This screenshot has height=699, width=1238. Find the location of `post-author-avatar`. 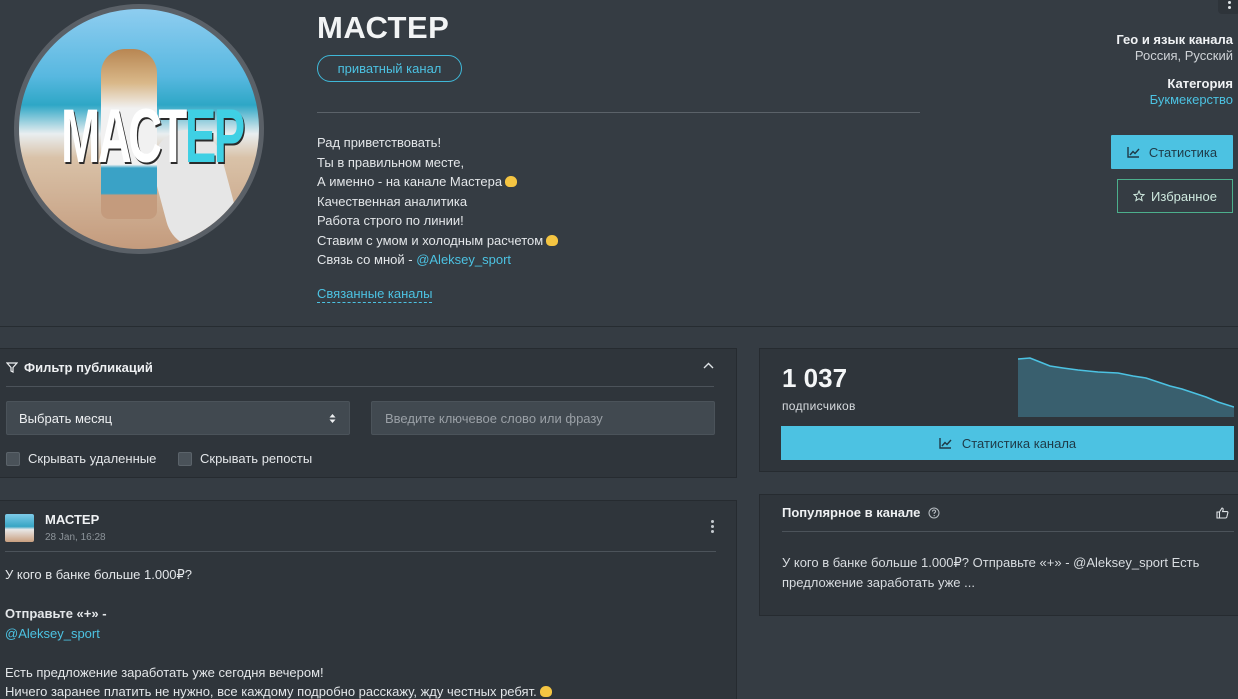

post-author-avatar is located at coordinates (19, 528).